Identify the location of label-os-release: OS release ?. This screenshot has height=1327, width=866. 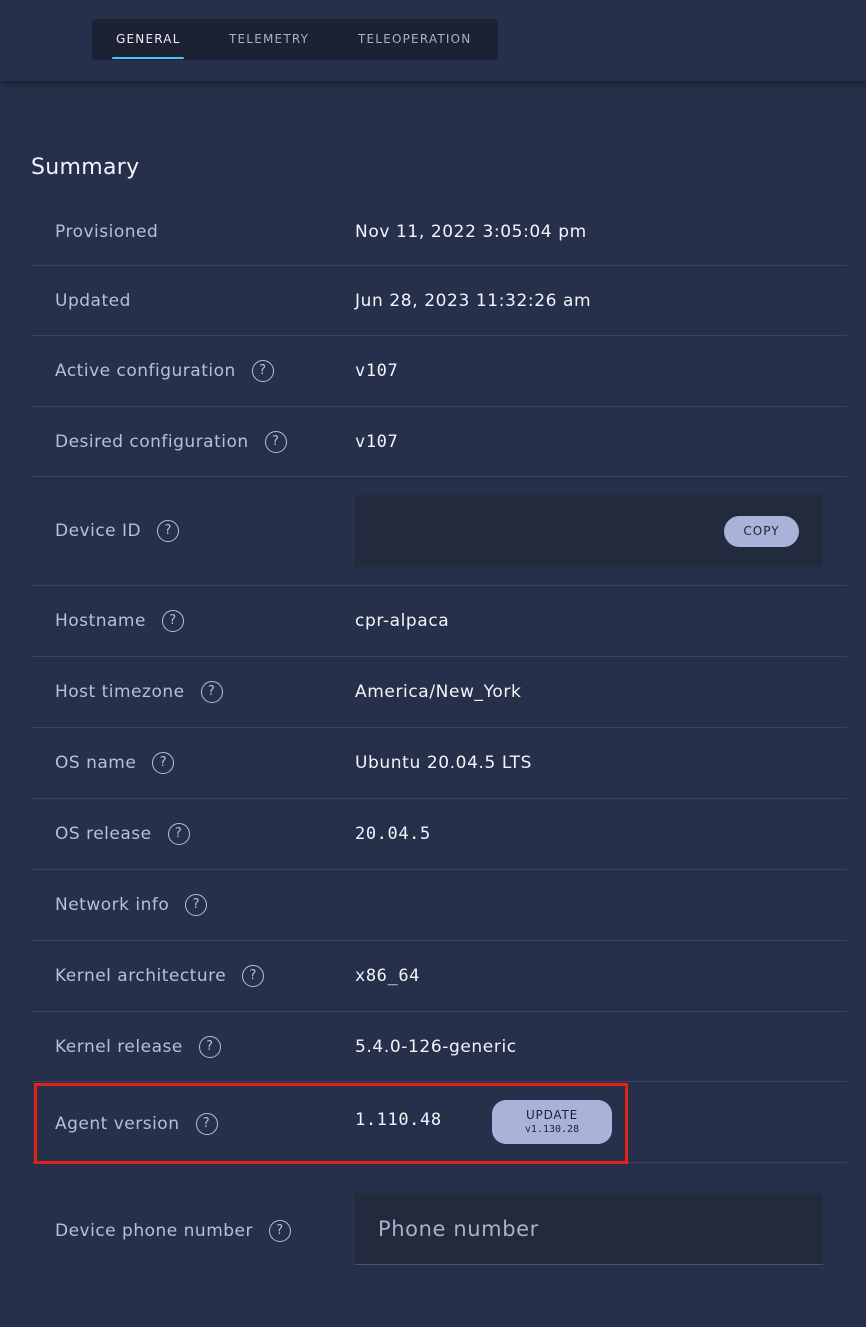
(122, 834).